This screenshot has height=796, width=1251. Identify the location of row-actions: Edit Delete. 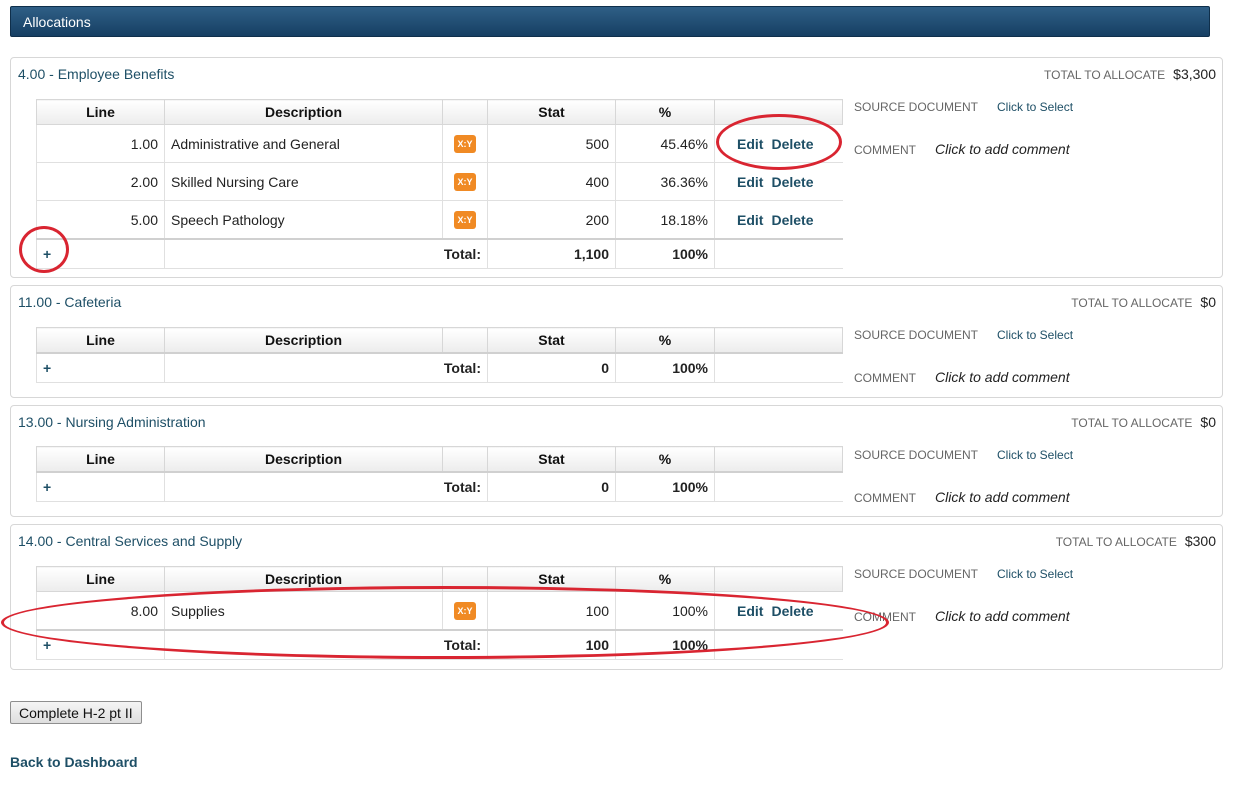
(778, 220).